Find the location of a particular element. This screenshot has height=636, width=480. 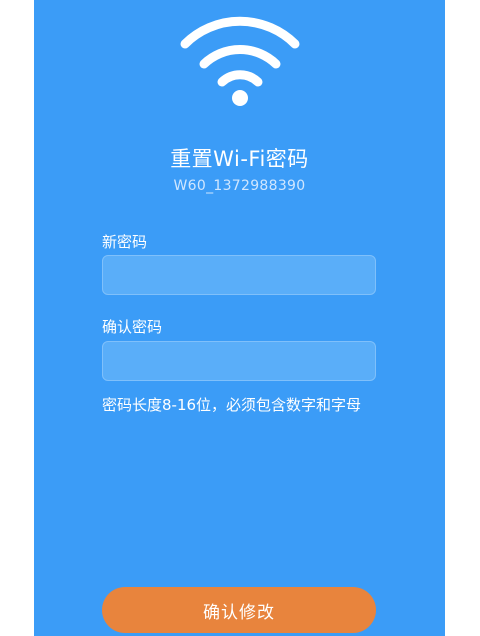

device-id-label: W60_1372988390 is located at coordinates (239, 186).